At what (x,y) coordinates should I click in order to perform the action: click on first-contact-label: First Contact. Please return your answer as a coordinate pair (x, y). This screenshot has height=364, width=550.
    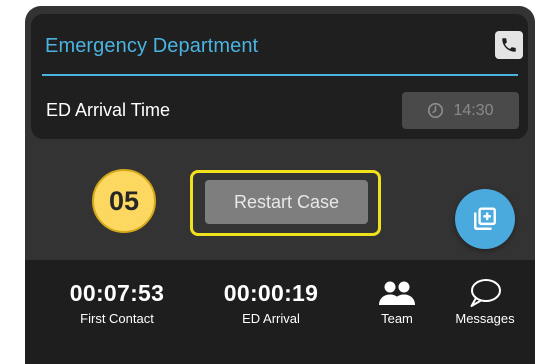
    Looking at the image, I should click on (117, 318).